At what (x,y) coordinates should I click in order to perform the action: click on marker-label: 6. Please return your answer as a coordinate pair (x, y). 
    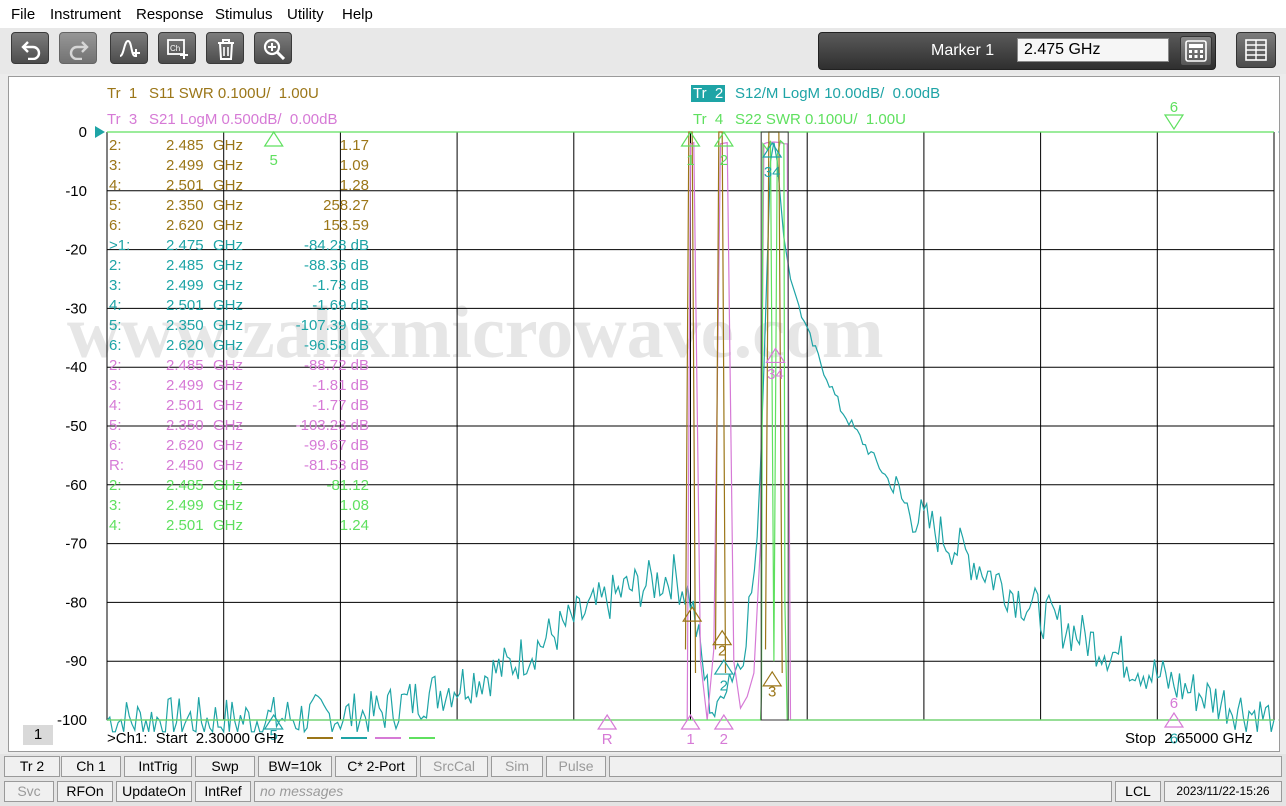
    Looking at the image, I should click on (1174, 703).